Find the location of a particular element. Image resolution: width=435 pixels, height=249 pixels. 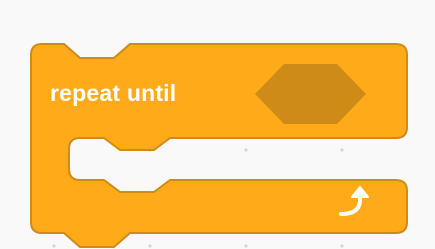

block-label: repeat until is located at coordinates (113, 93).